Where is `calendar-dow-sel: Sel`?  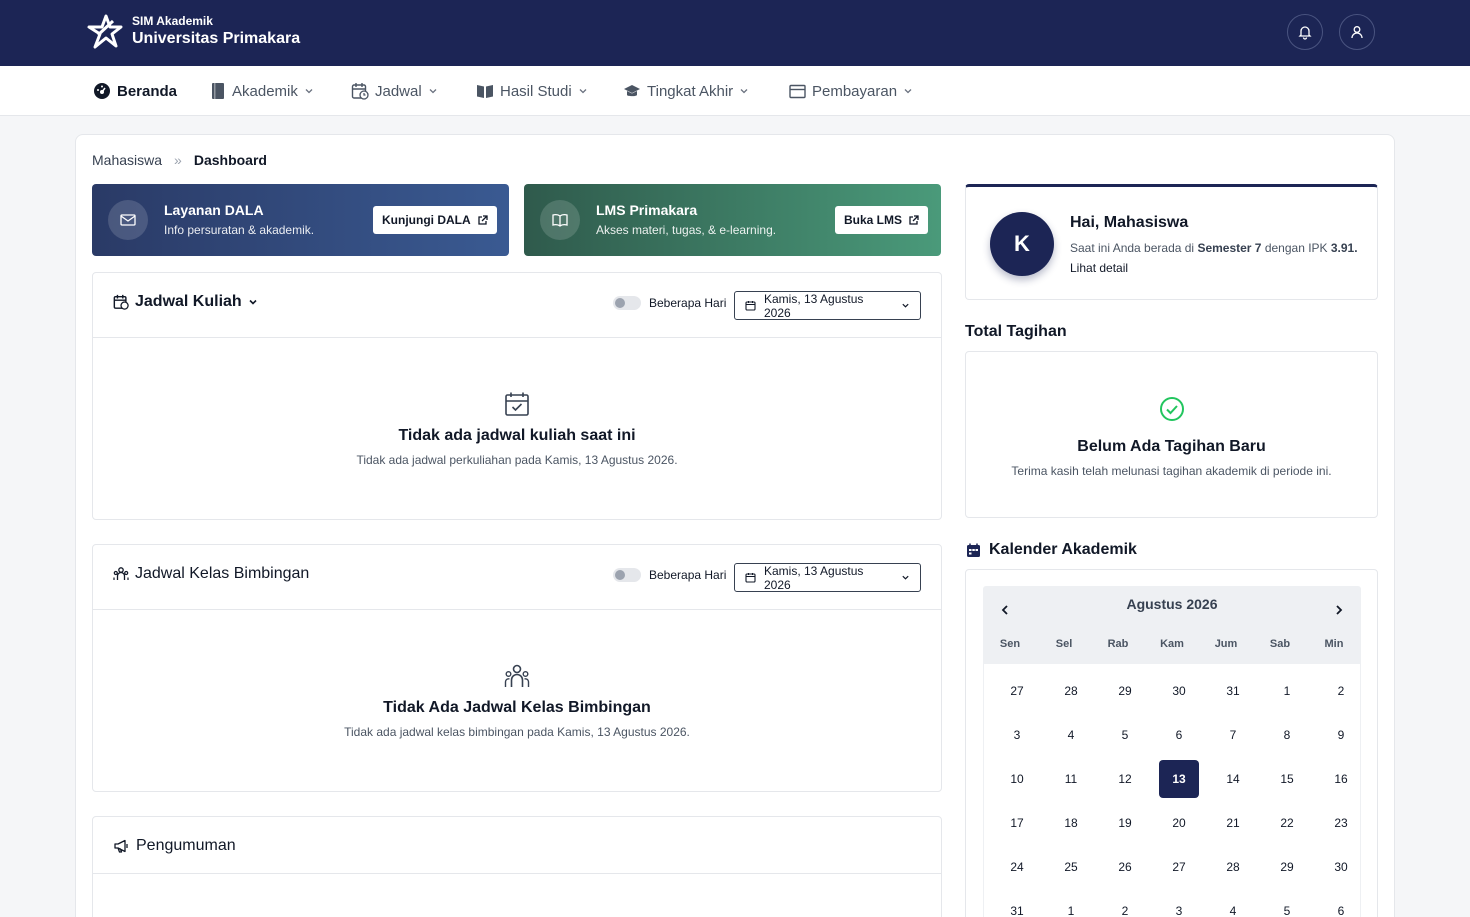 calendar-dow-sel: Sel is located at coordinates (1064, 644).